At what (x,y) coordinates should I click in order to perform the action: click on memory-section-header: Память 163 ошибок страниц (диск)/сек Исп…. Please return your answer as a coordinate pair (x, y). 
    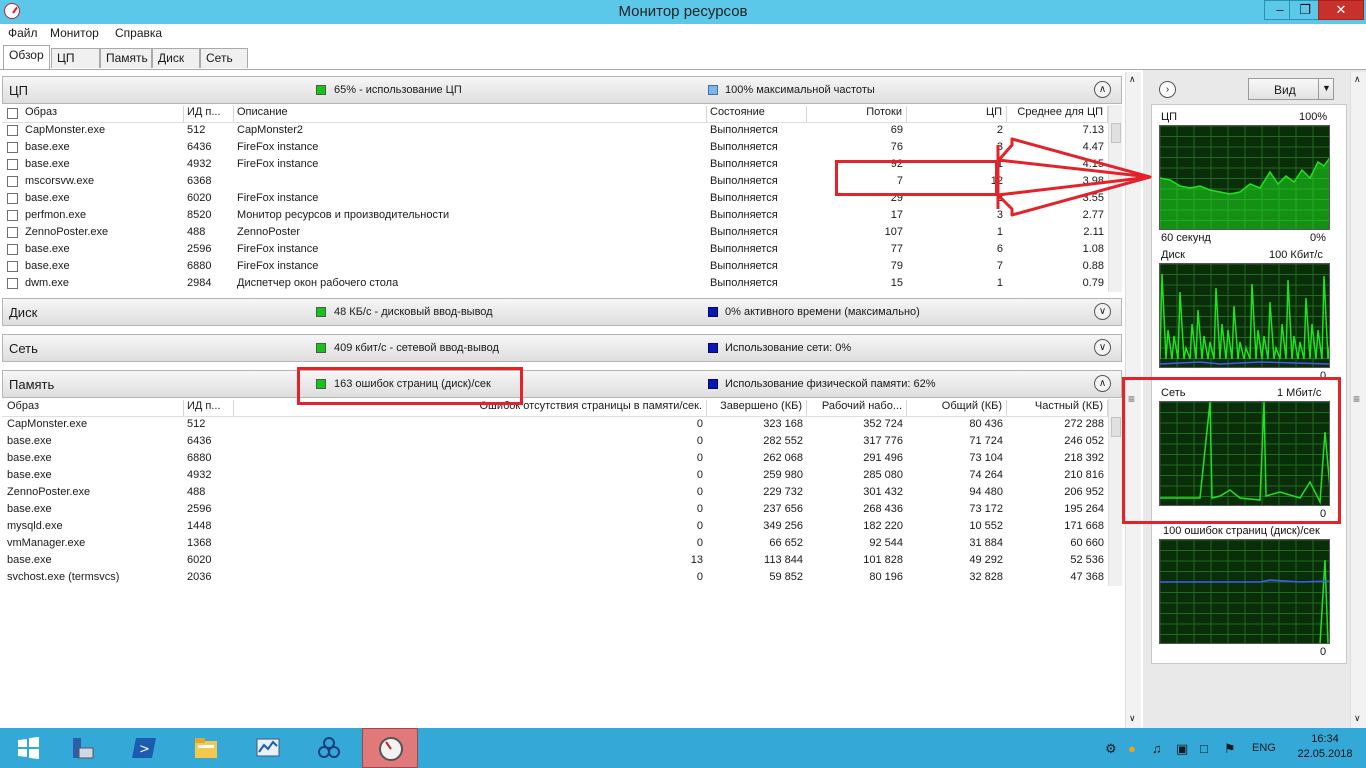
    Looking at the image, I should click on (562, 384).